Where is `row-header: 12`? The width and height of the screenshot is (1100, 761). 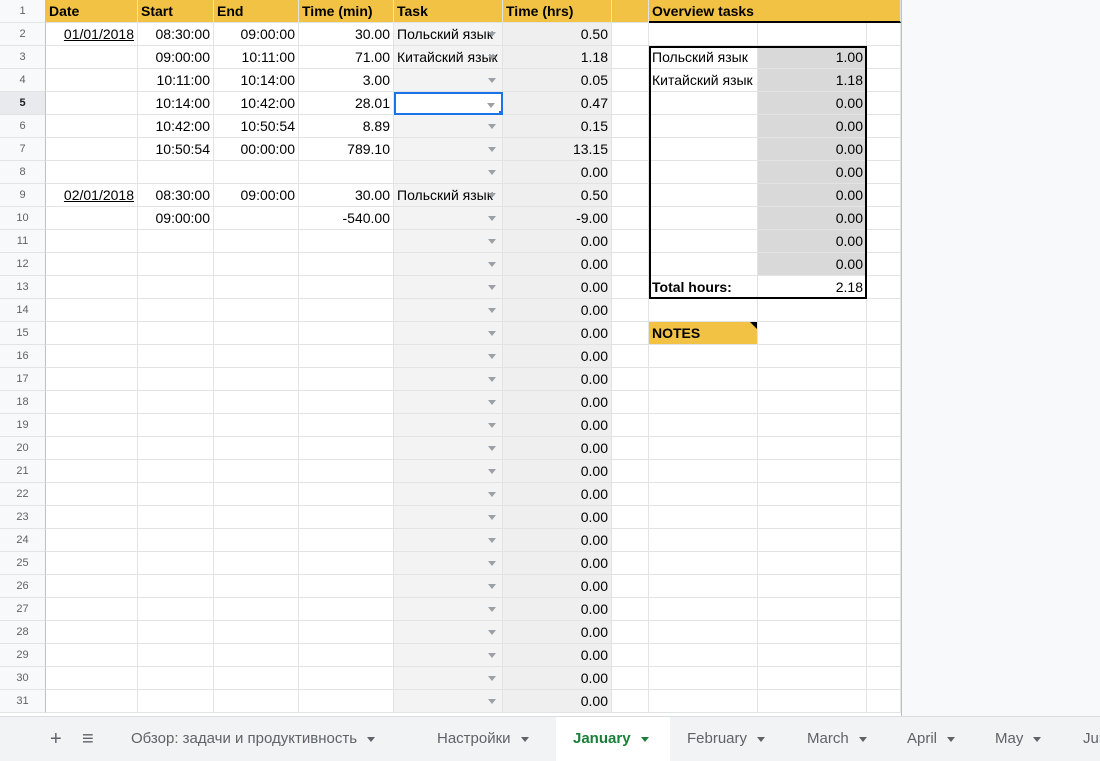
row-header: 12 is located at coordinates (23, 264).